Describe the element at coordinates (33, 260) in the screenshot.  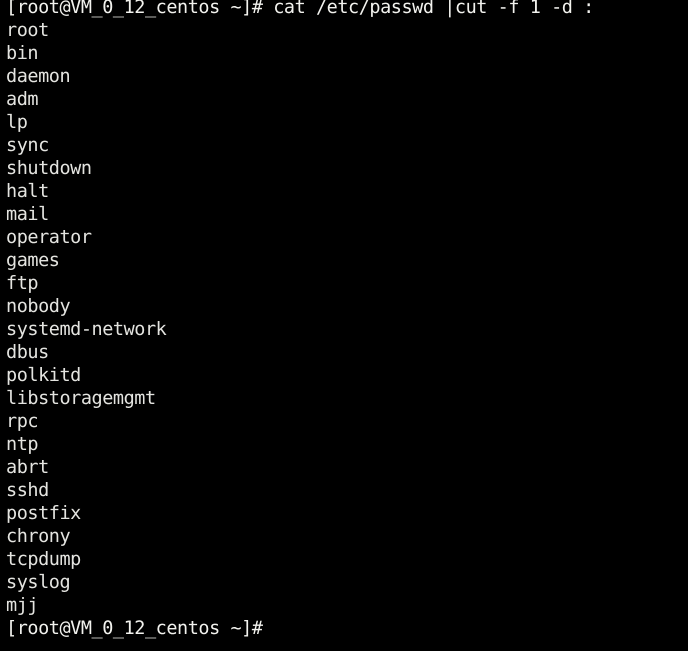
I see `output-line: games` at that location.